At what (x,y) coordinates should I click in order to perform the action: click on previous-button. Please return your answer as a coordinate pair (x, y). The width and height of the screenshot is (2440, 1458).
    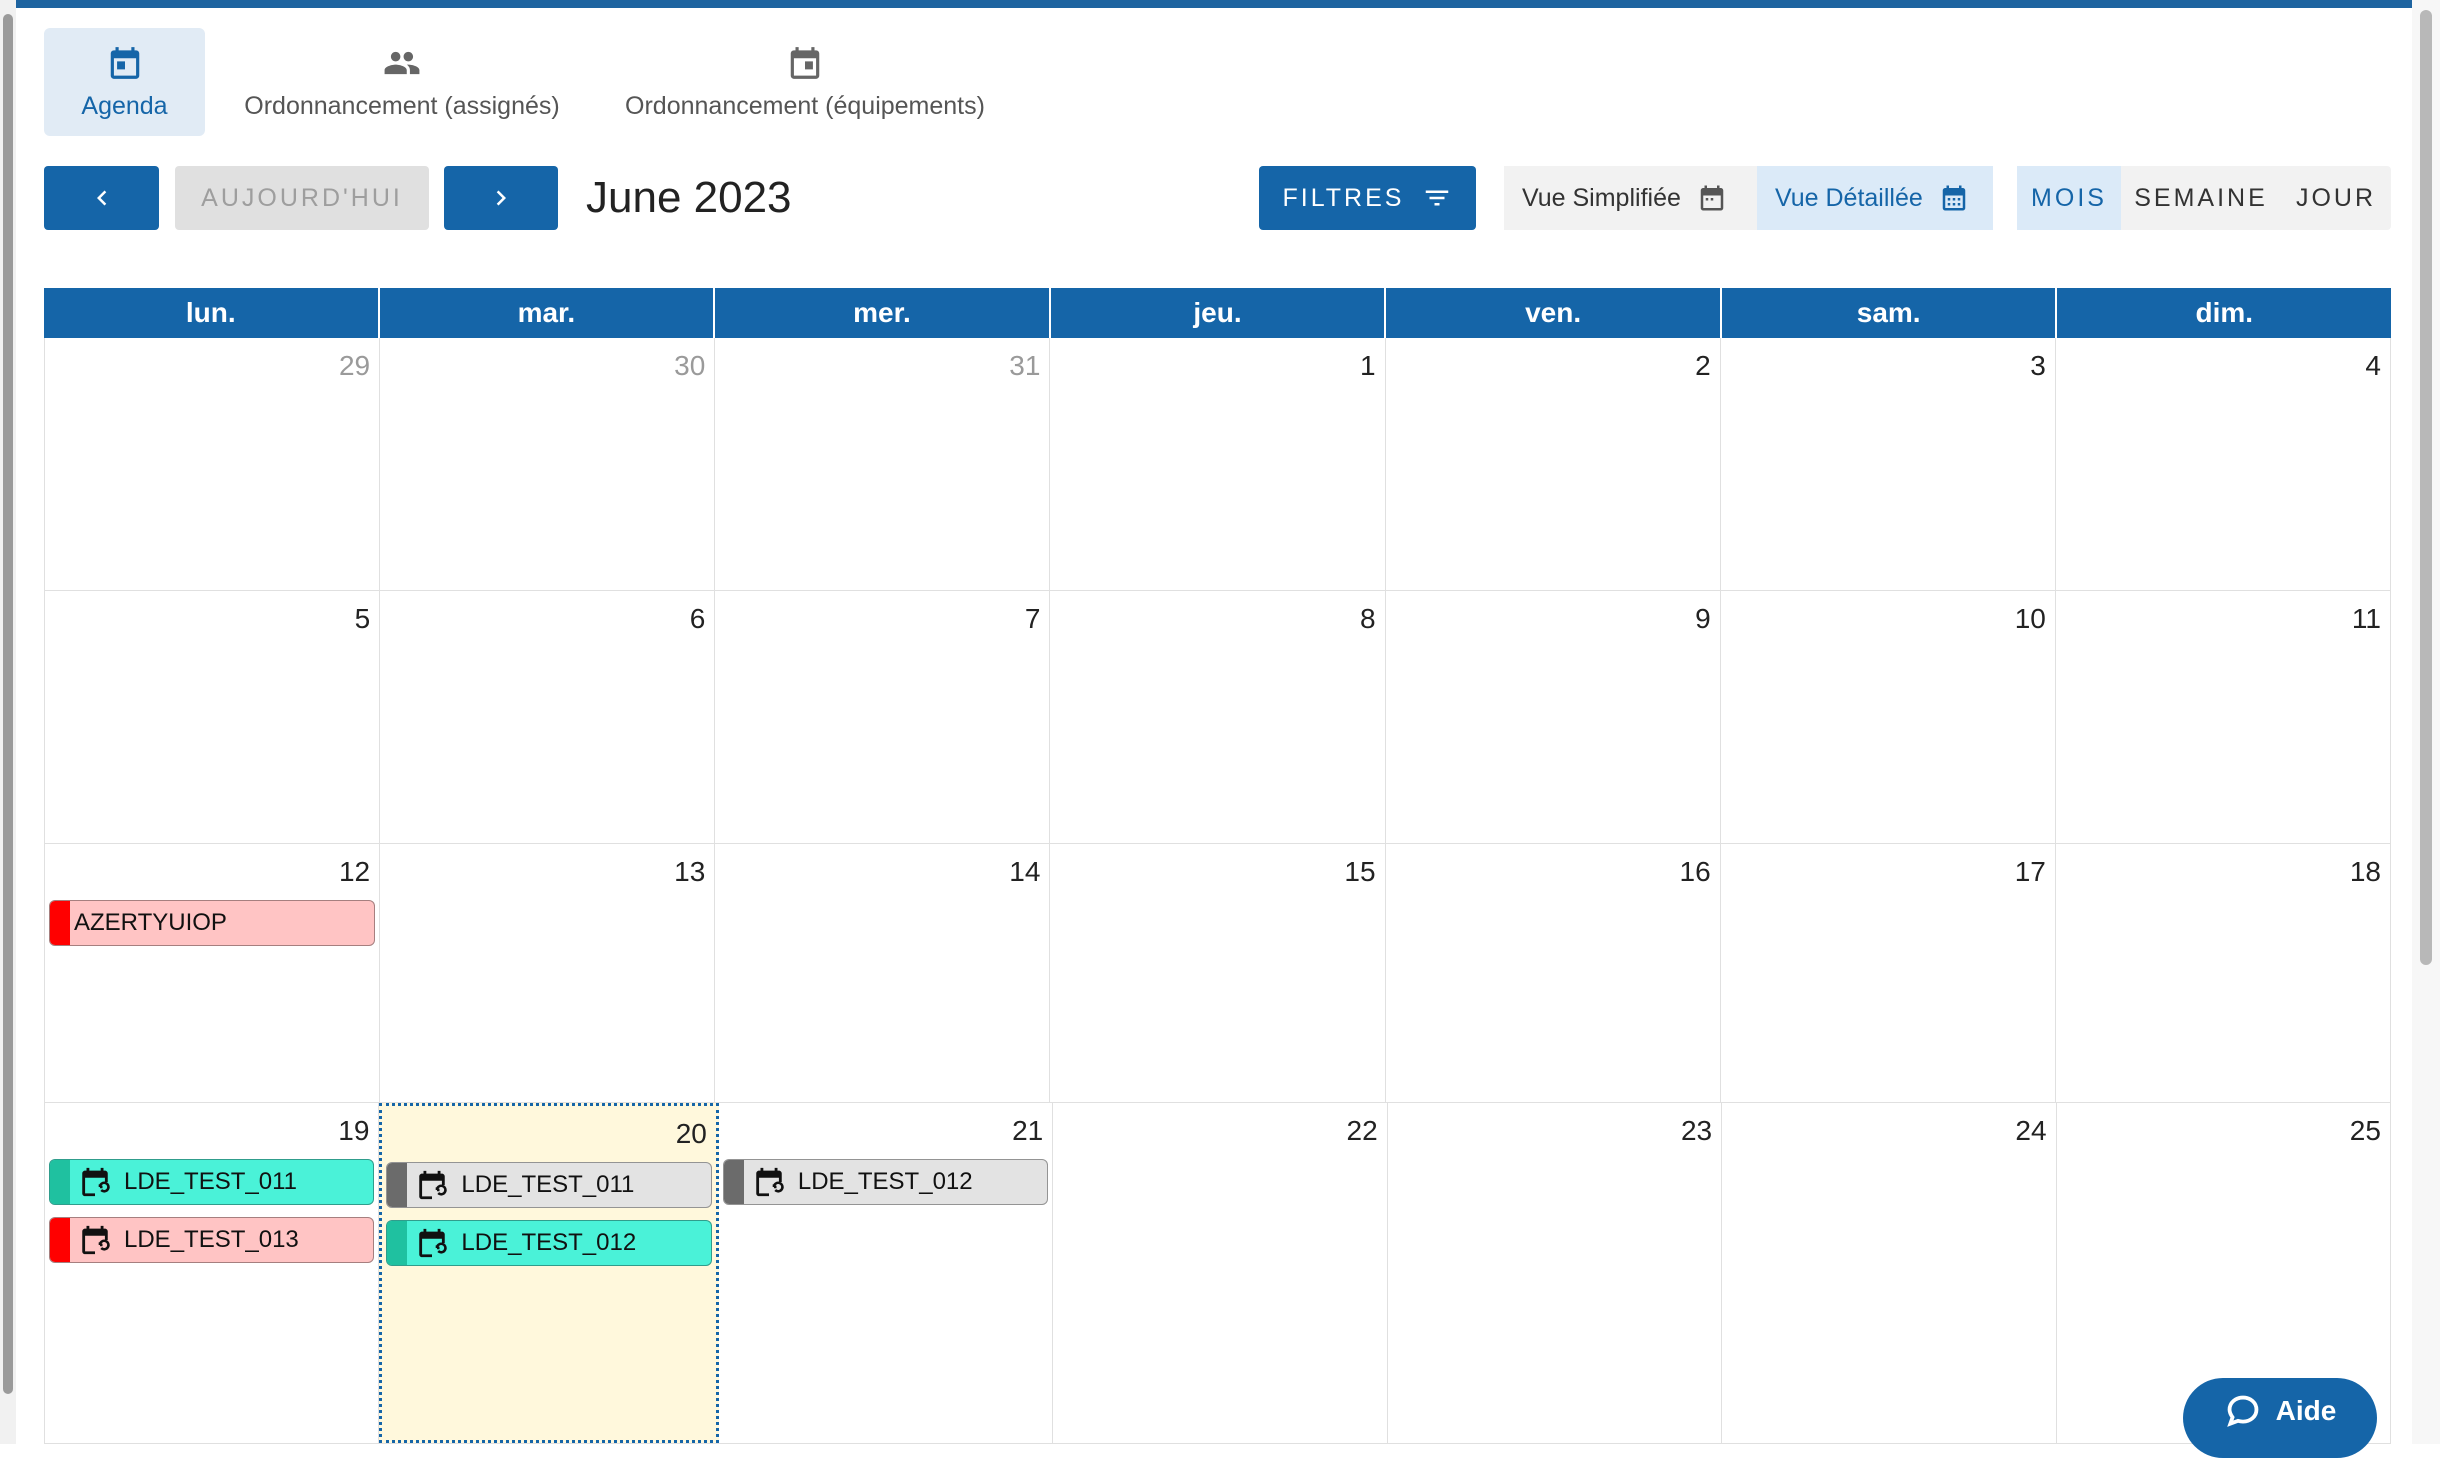
    Looking at the image, I should click on (101, 198).